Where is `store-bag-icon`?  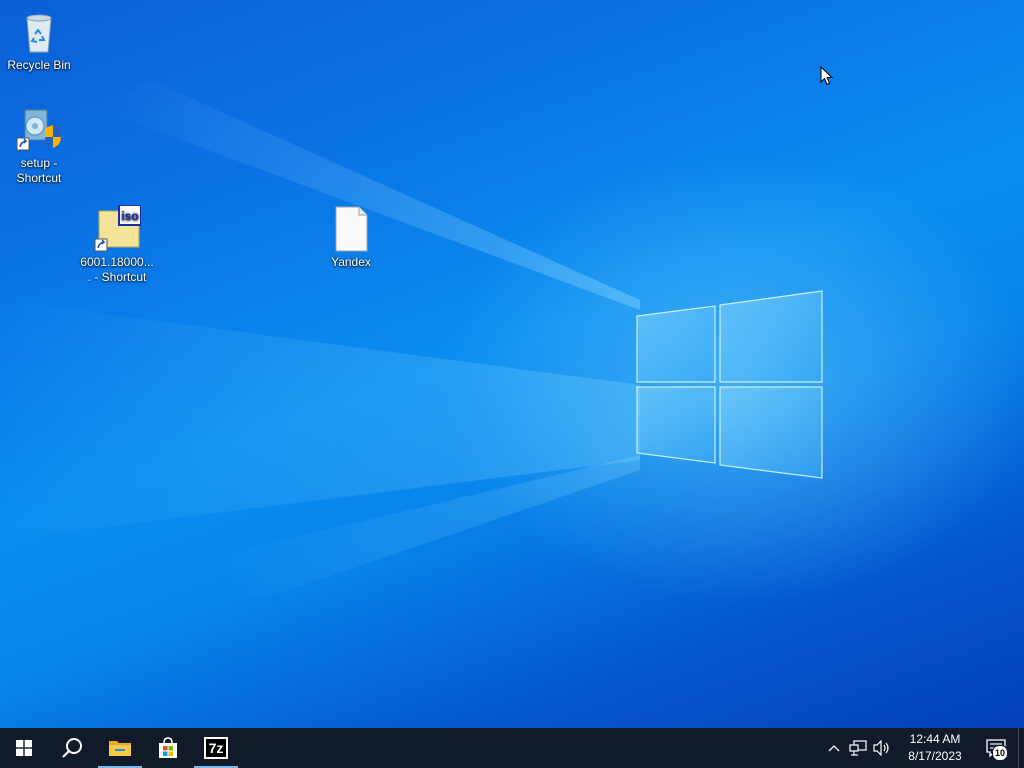
store-bag-icon is located at coordinates (168, 747).